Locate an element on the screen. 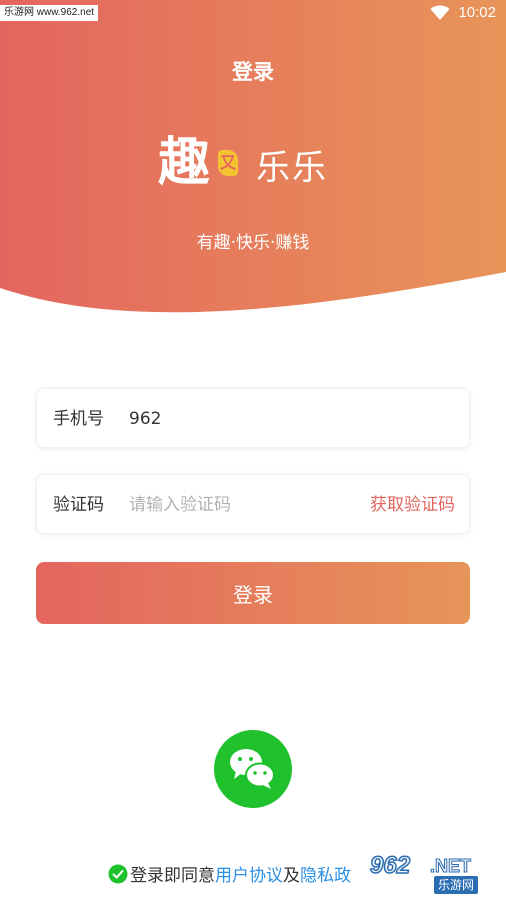  site-logo-watermark: 962 .NET 乐游网 is located at coordinates (434, 873).